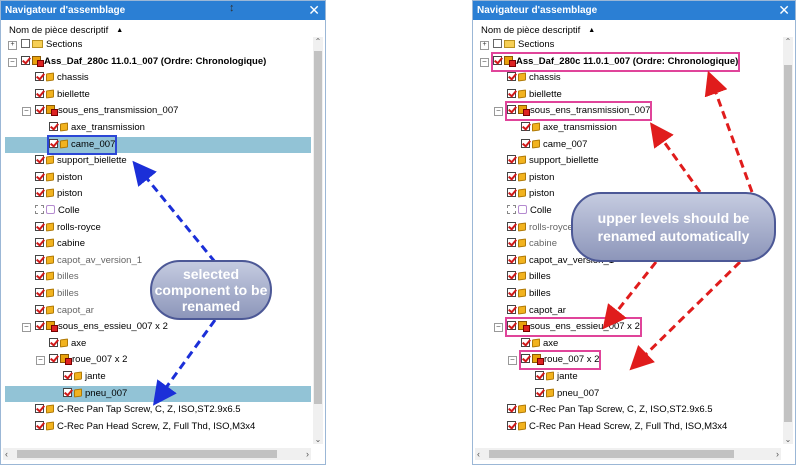 This screenshot has width=800, height=469. I want to click on tree-row: C-Rec Pan Tap Screw, C, Z, ISO,ST2.9x6.5, so click(629, 410).